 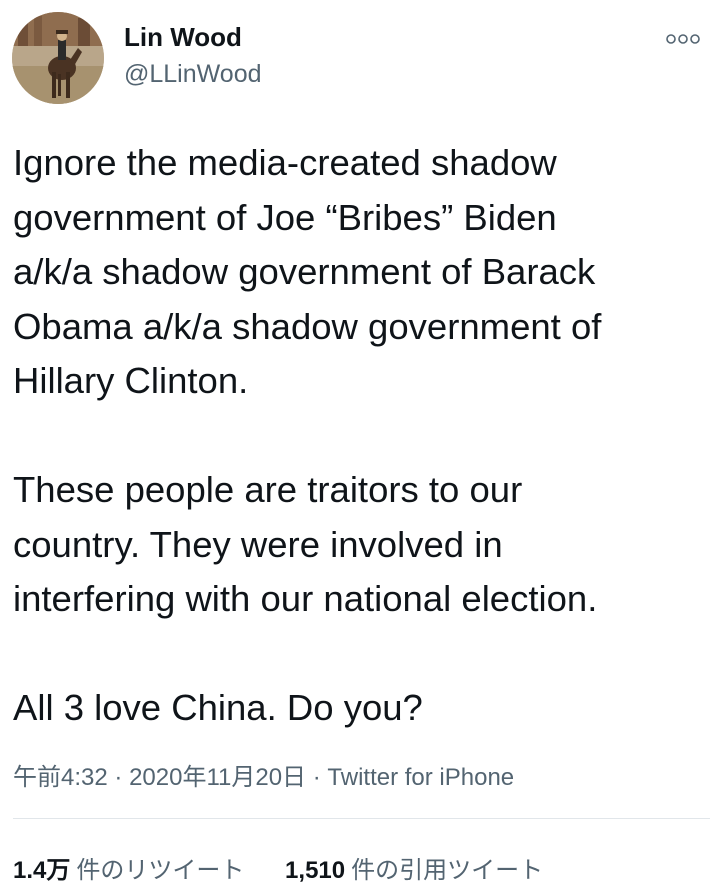 What do you see at coordinates (278, 867) in the screenshot?
I see `tweet-stats: 1.4万 件のリツイート 1,510 件の引用ツイート` at bounding box center [278, 867].